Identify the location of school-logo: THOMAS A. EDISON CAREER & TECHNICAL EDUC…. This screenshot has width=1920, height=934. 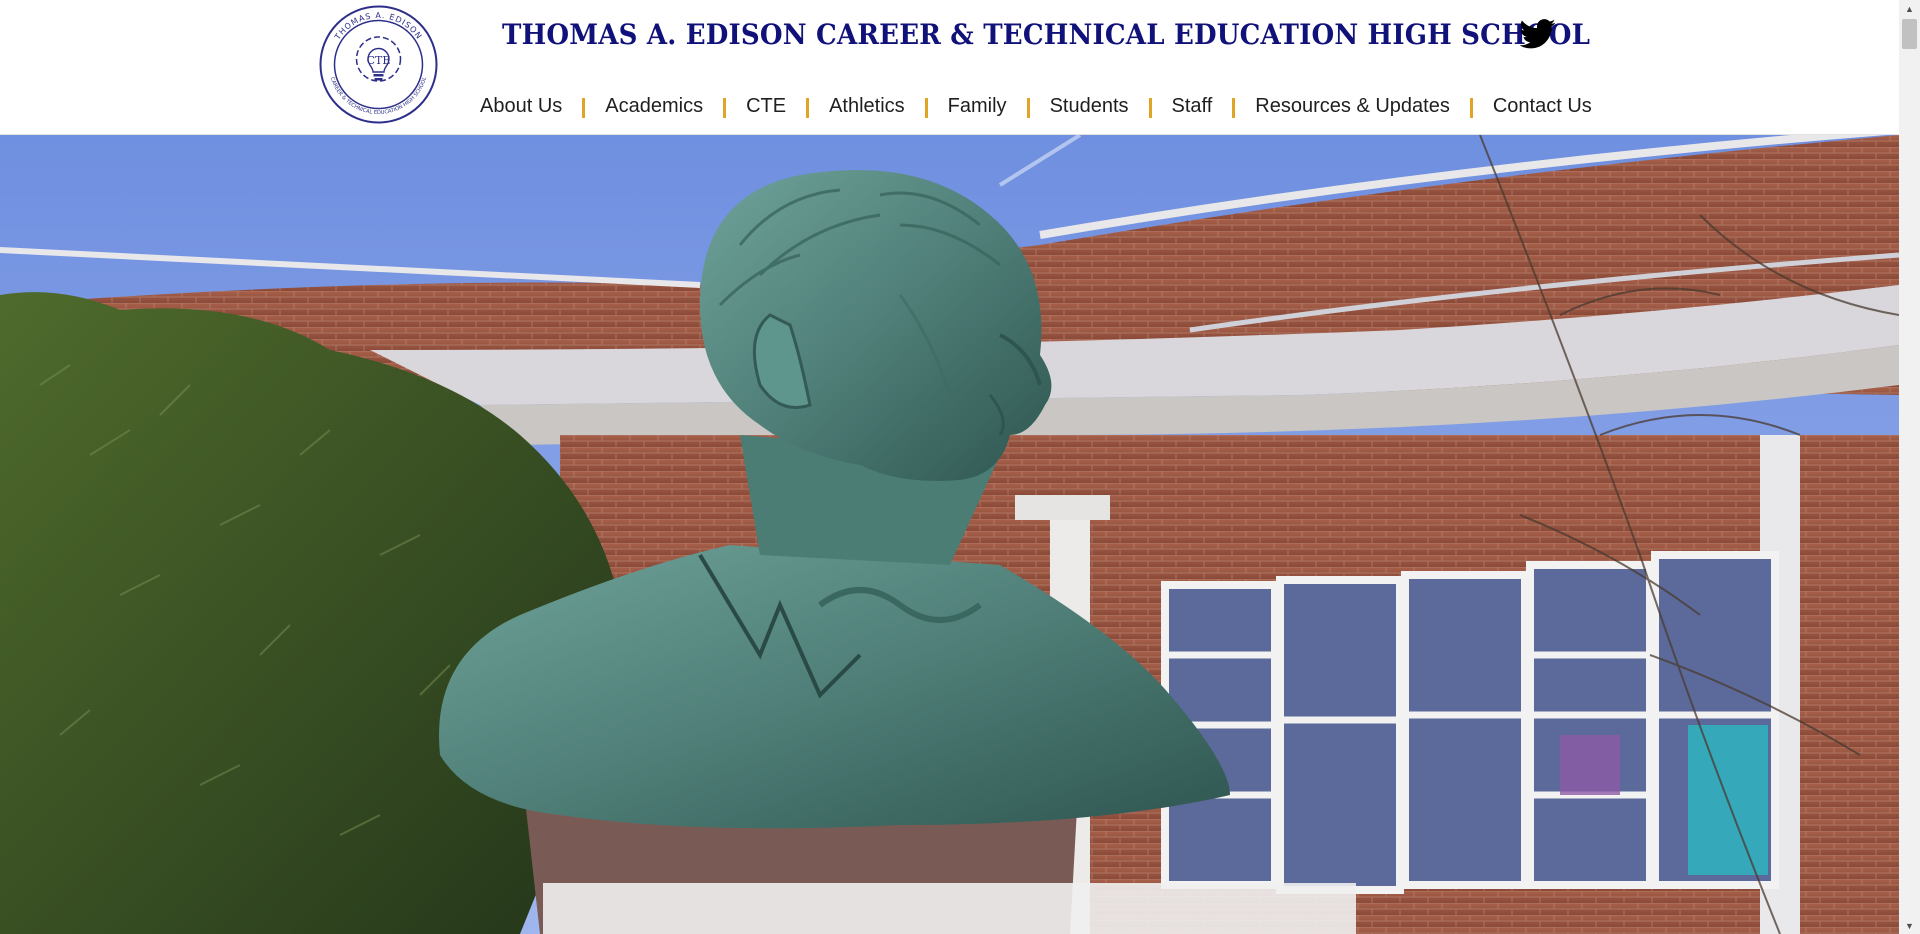
(378, 64).